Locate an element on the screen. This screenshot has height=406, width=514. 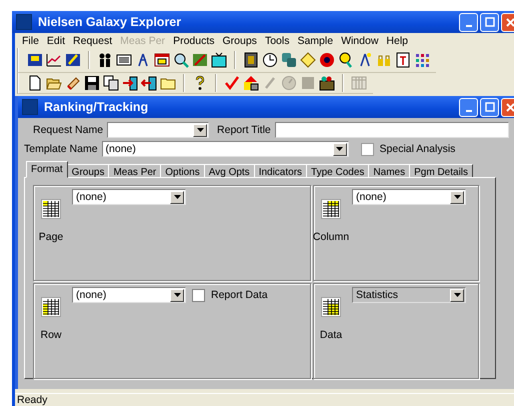
window-title: Nielsen Galaxy Explorer is located at coordinates (110, 22).